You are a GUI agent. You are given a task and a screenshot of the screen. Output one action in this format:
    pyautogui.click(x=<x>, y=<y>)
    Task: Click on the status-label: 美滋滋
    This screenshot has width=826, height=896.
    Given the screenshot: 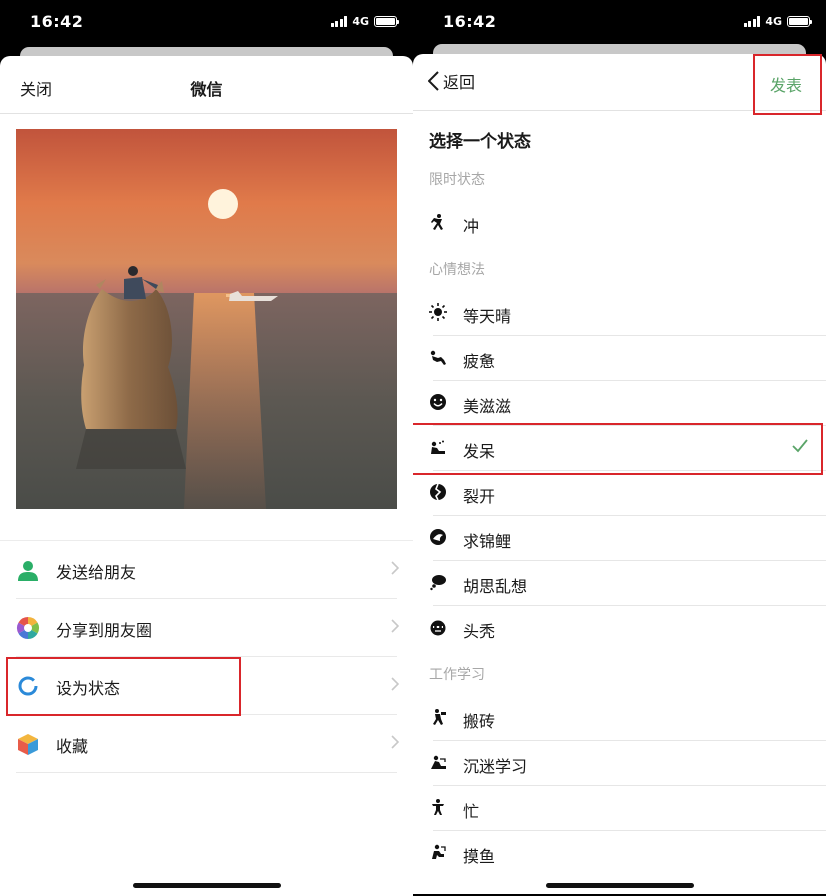 What is the action you would take?
    pyautogui.click(x=487, y=406)
    